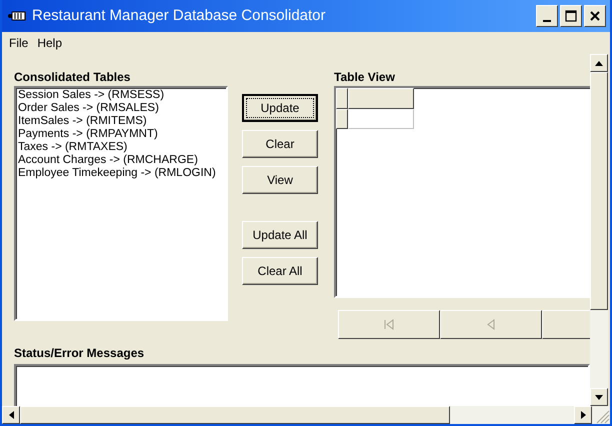  What do you see at coordinates (121, 147) in the screenshot?
I see `list-item: Taxes -> (RMTAXES)` at bounding box center [121, 147].